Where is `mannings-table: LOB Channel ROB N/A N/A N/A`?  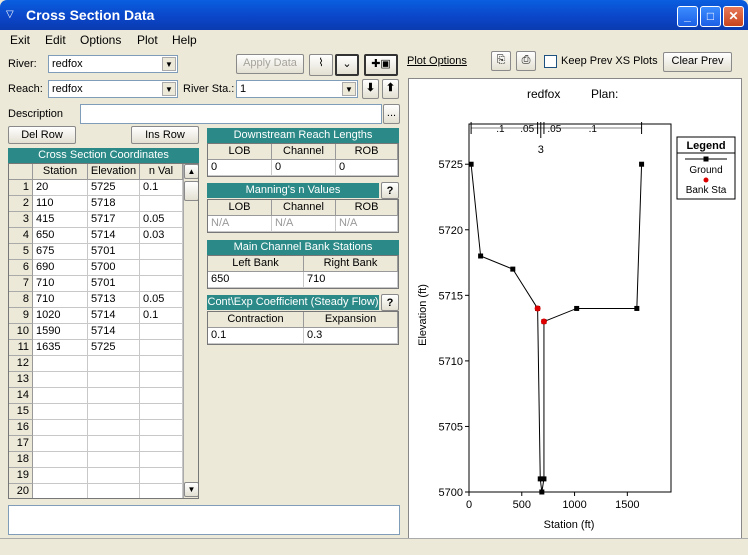 mannings-table: LOB Channel ROB N/A N/A N/A is located at coordinates (303, 216).